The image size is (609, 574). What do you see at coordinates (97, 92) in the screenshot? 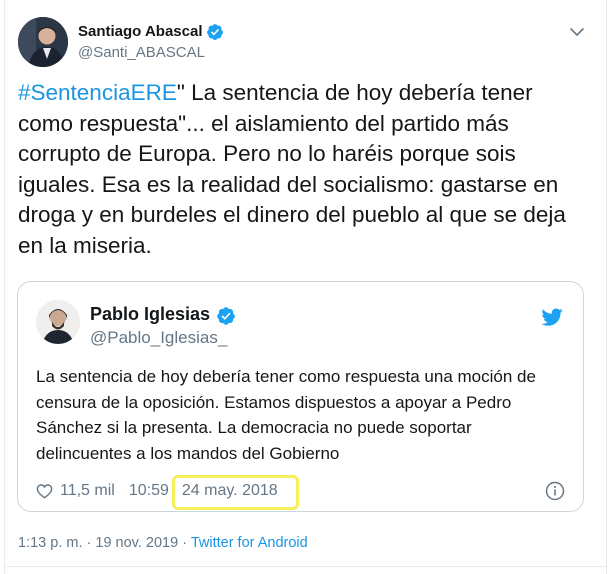
I see `hashtag-link: #SentenciaERE` at bounding box center [97, 92].